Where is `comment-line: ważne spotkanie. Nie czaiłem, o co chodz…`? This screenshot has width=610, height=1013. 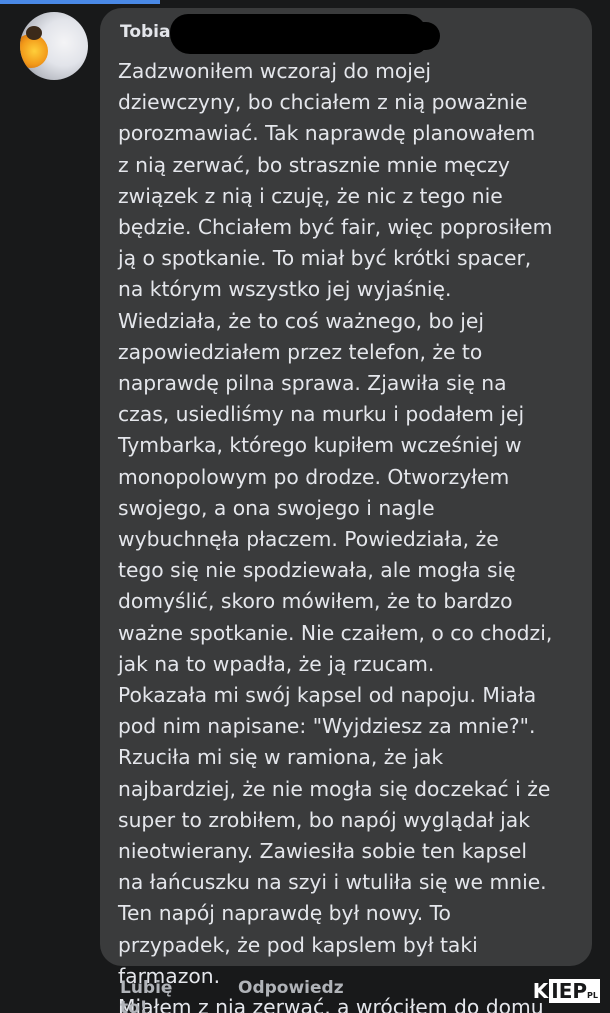
comment-line: ważne spotkanie. Nie czaiłem, o co chodz… is located at coordinates (335, 632).